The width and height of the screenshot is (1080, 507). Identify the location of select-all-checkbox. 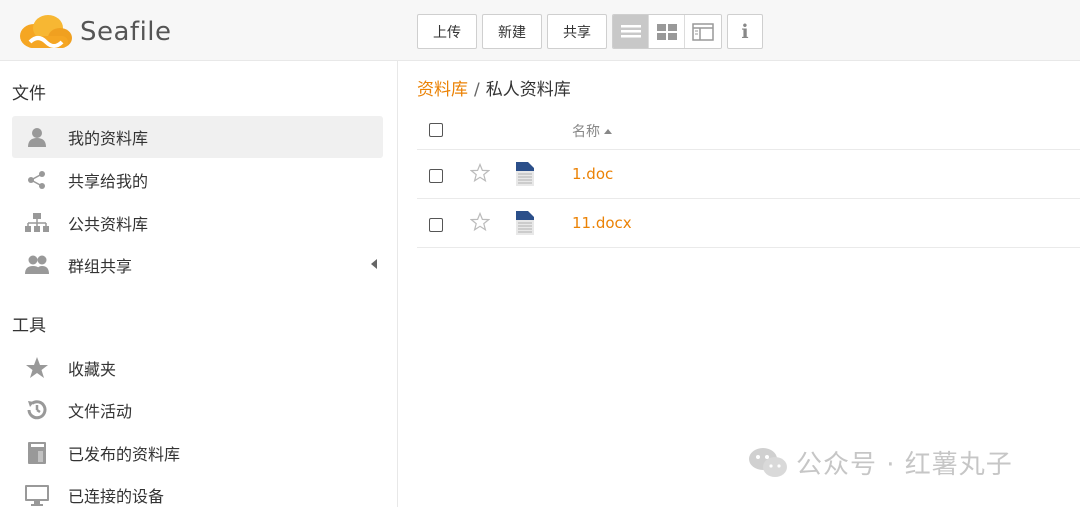
(436, 130).